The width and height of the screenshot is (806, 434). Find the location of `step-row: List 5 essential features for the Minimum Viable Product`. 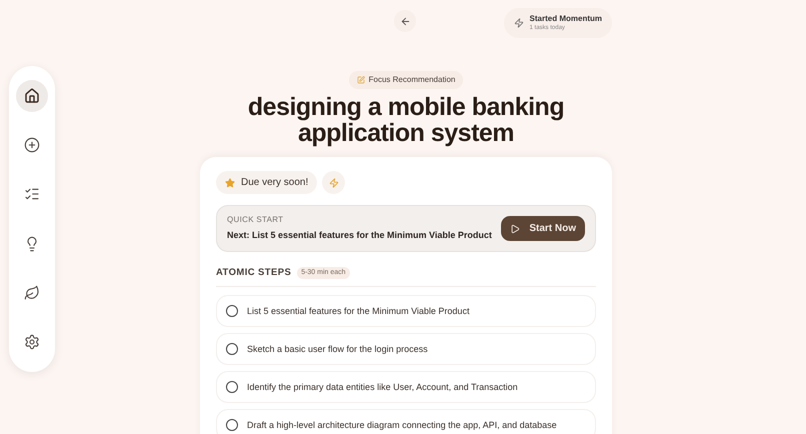

step-row: List 5 essential features for the Minimum Viable Product is located at coordinates (406, 311).